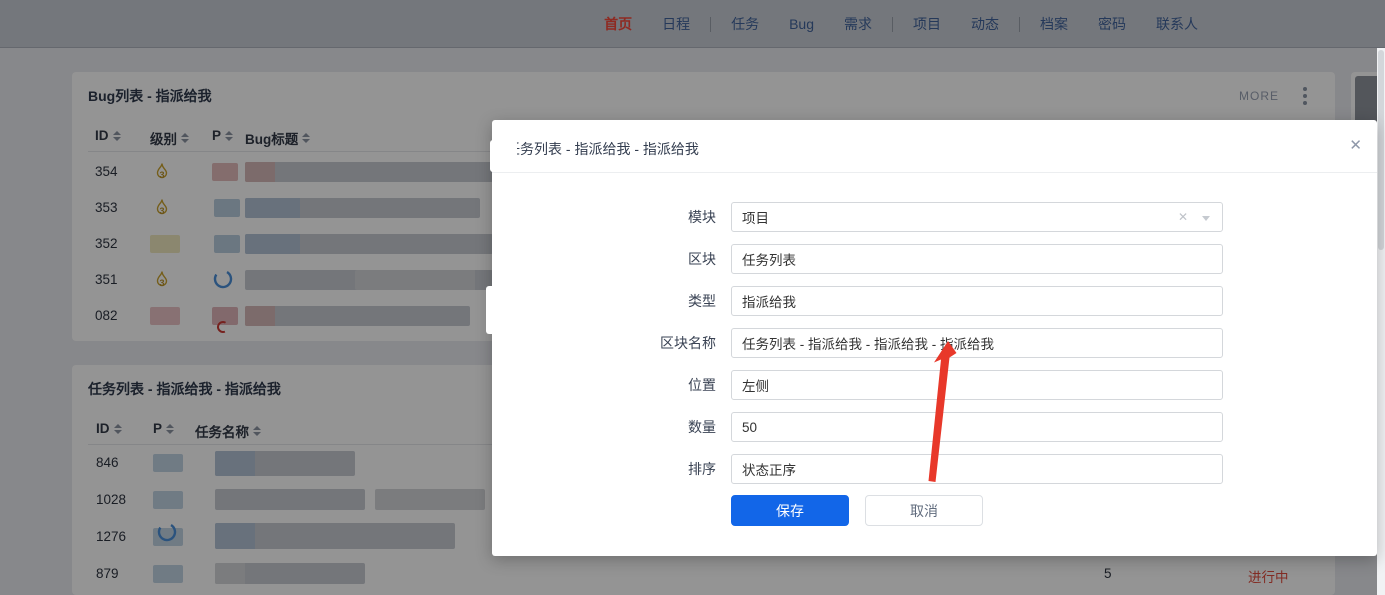  Describe the element at coordinates (1183, 217) in the screenshot. I see `clear-icon: ✕` at that location.